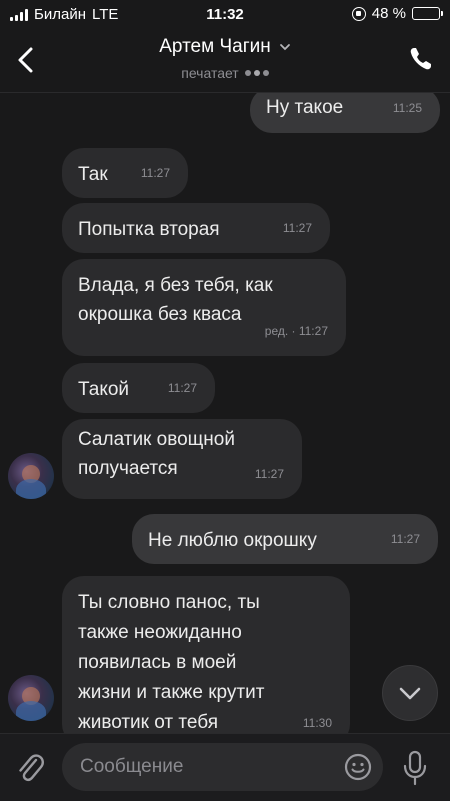 This screenshot has width=450, height=801. Describe the element at coordinates (317, 723) in the screenshot. I see `message-time: 11:30` at that location.